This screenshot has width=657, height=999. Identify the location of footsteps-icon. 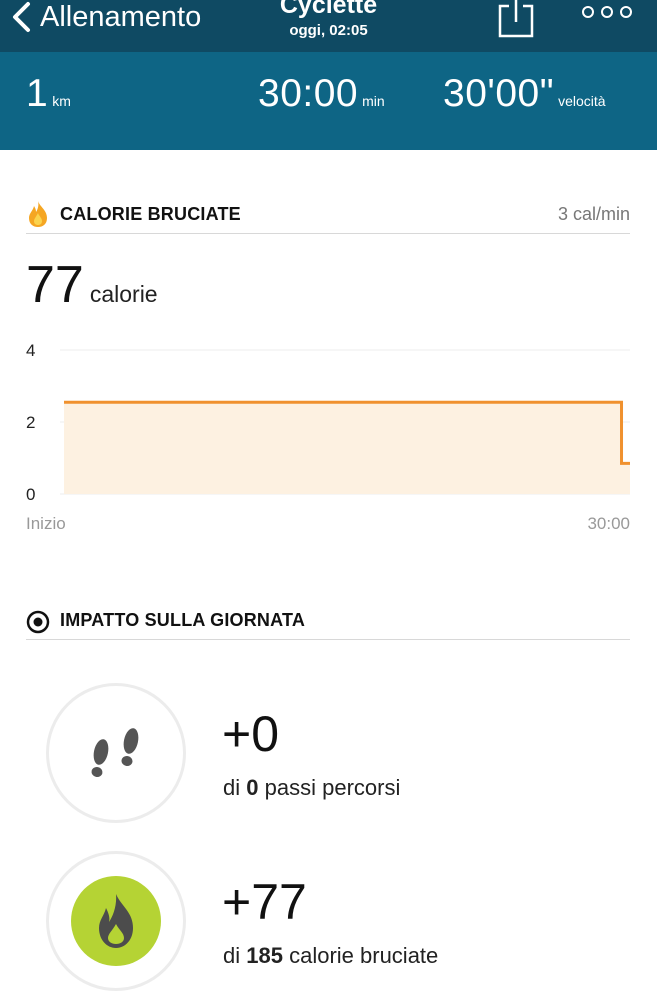
(115, 753).